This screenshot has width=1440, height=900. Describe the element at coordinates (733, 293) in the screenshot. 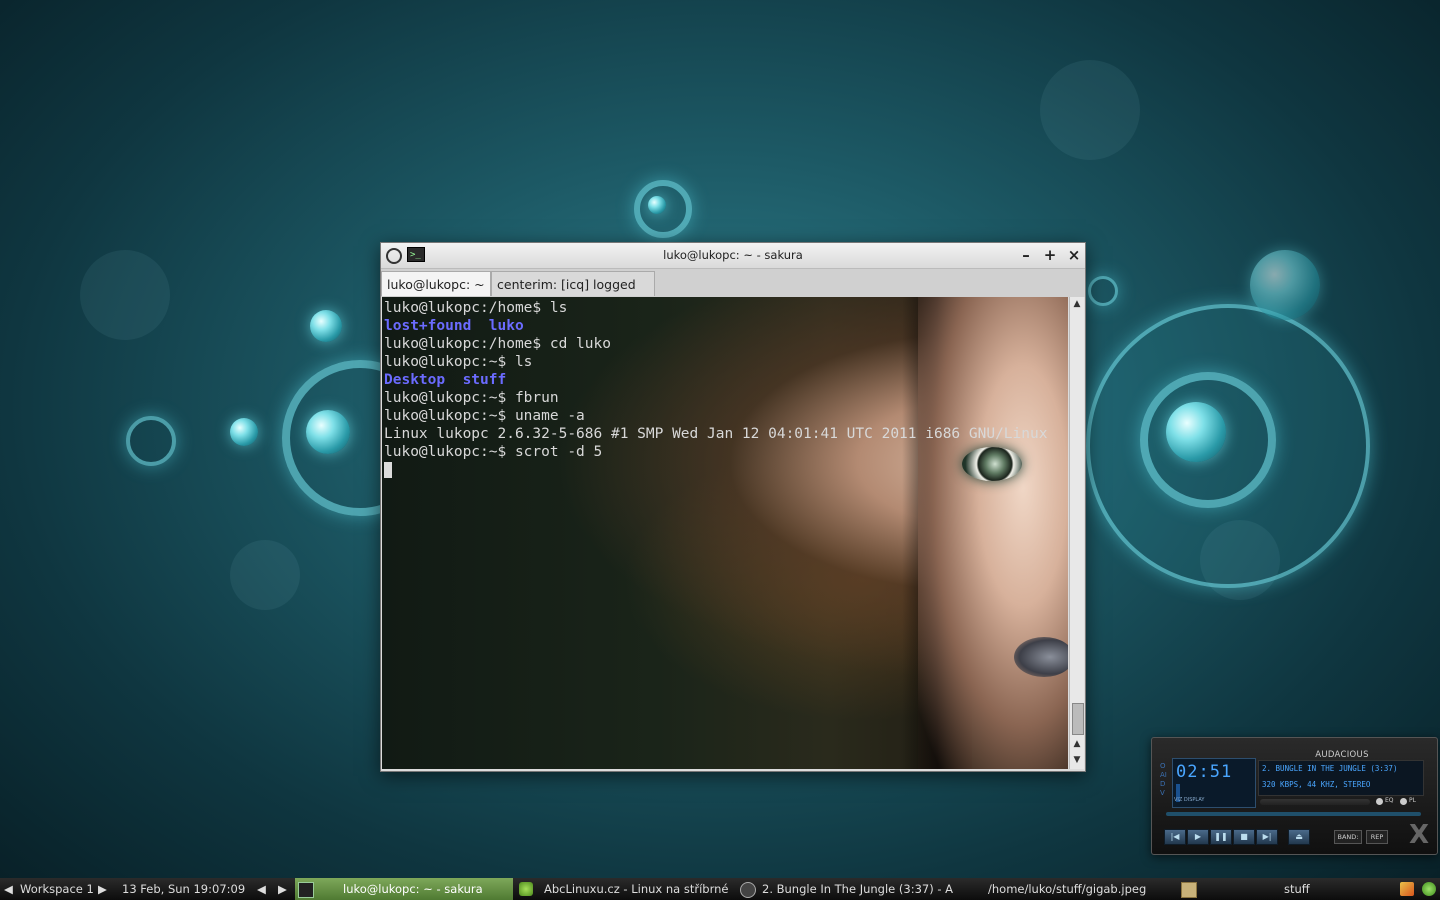

I see `tab-bar: luko@lukopc: ~ centerim: [icq] logged in` at that location.